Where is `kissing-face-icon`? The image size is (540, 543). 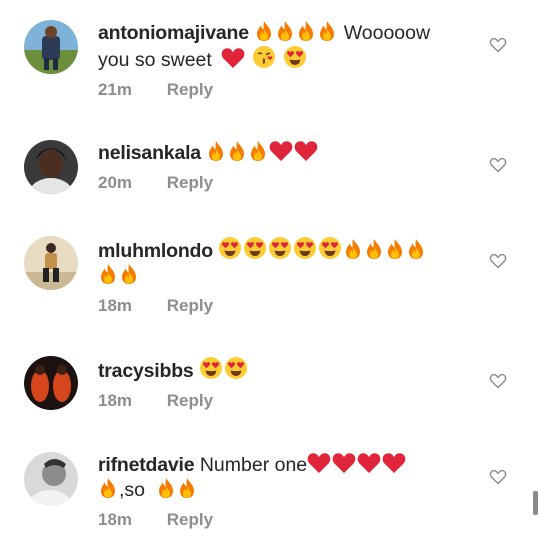
kissing-face-icon is located at coordinates (264, 57).